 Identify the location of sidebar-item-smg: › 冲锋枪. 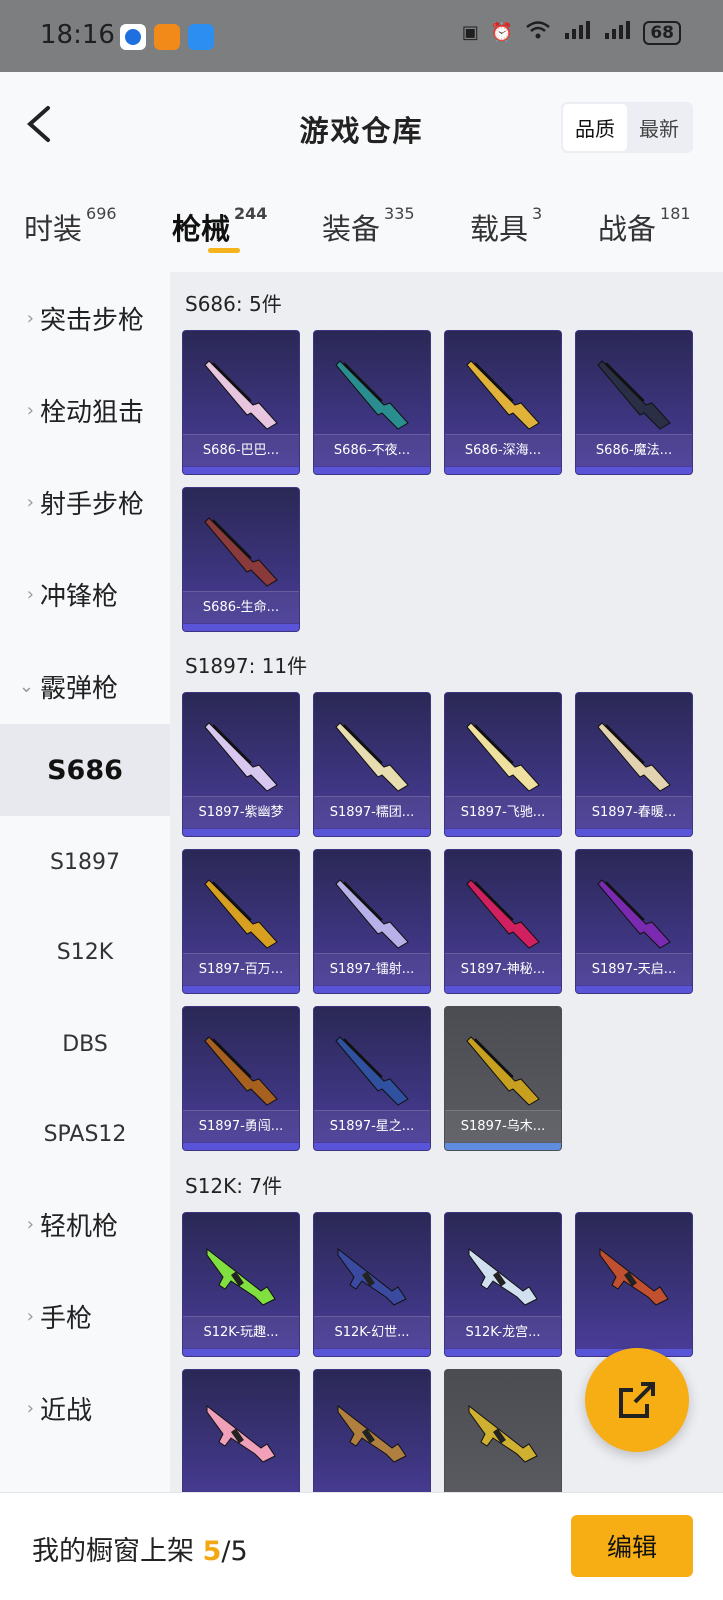
(85, 594).